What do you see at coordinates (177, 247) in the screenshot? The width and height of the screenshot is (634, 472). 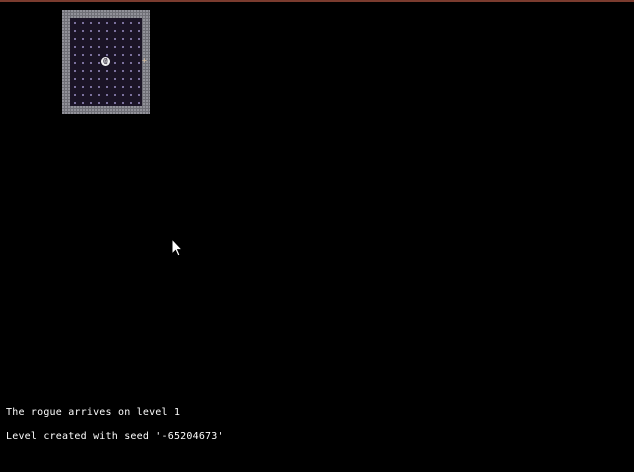 I see `mouse-pointer-icon` at bounding box center [177, 247].